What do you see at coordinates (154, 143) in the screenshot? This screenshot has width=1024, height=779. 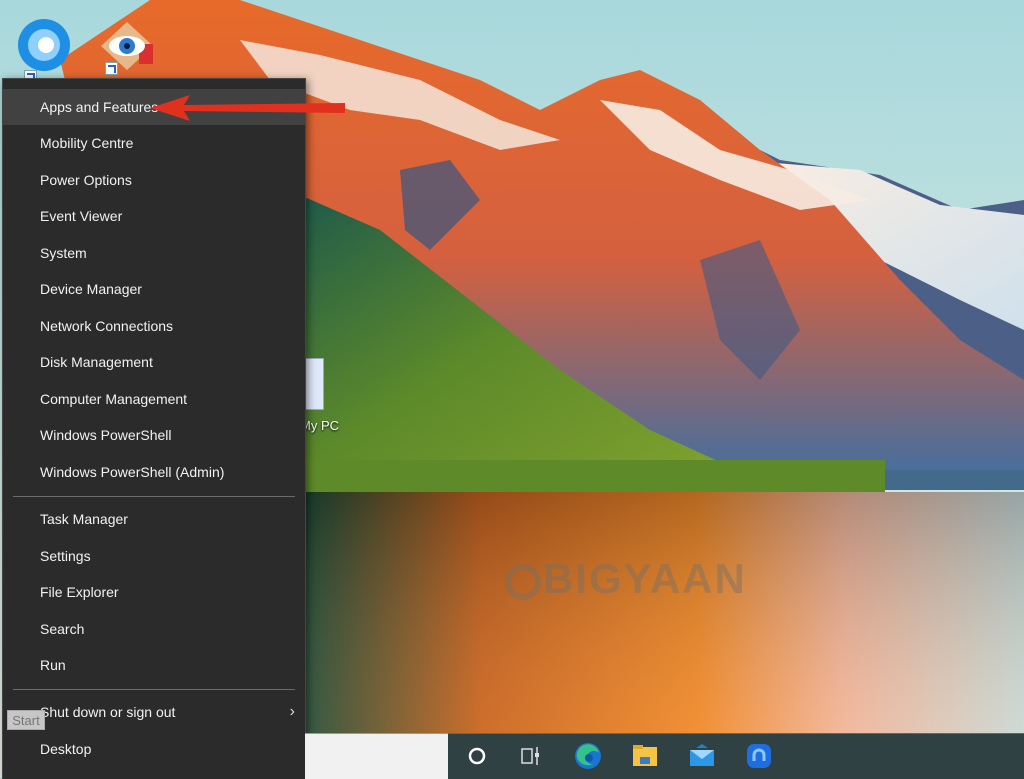 I see `menu-item-mobility-centre: Mobility Centre` at bounding box center [154, 143].